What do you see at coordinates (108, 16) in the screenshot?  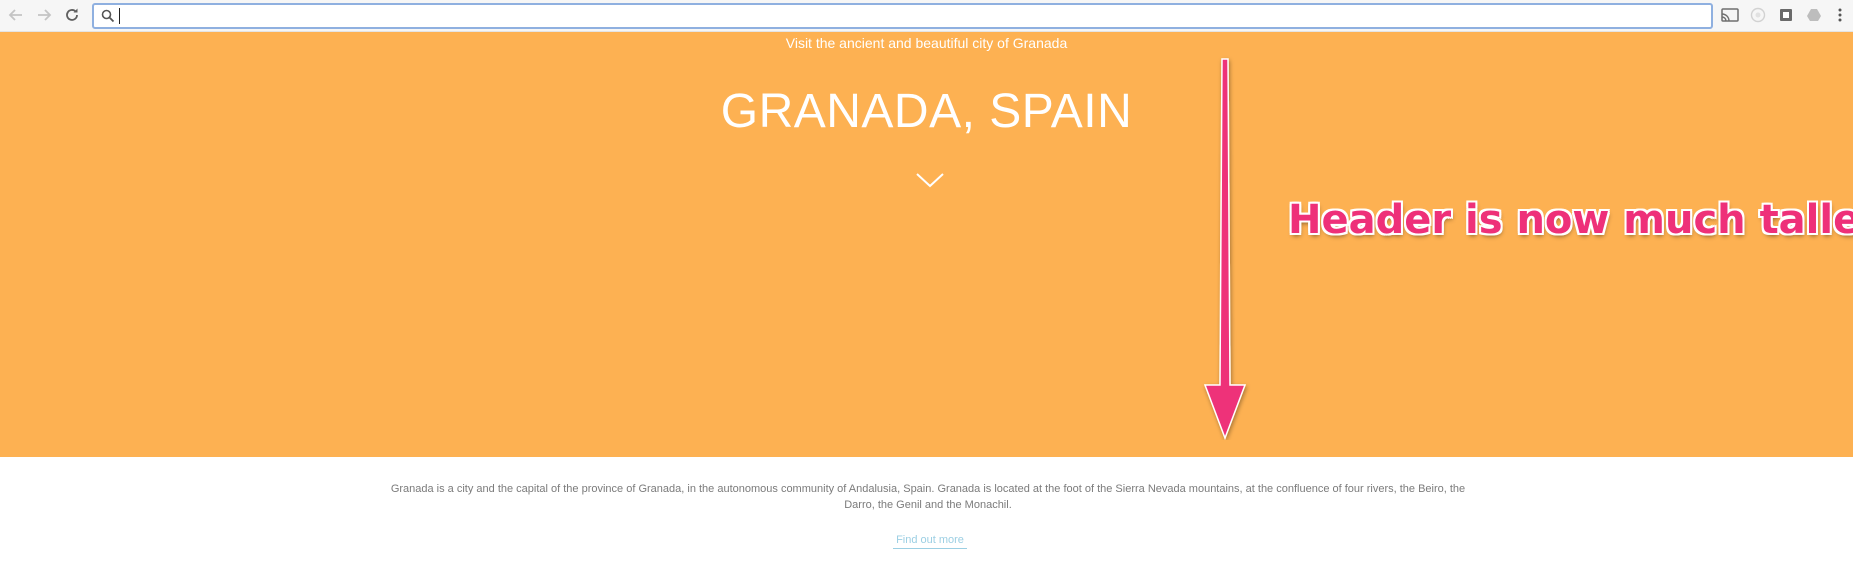 I see `search-icon` at bounding box center [108, 16].